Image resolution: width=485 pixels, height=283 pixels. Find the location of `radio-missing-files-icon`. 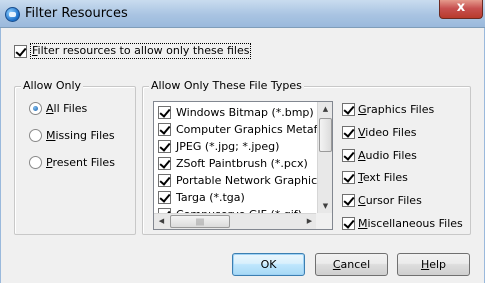

radio-missing-files-icon is located at coordinates (35, 135).